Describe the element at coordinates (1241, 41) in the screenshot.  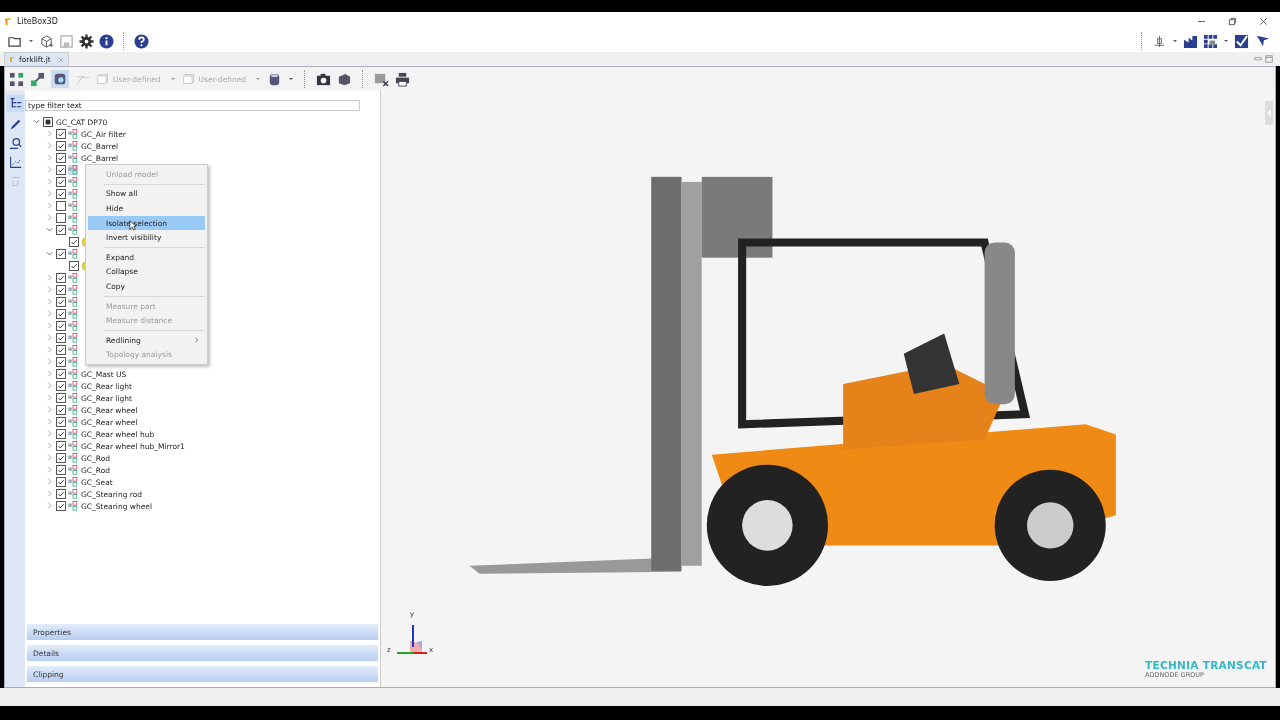
I see `checkbox-icon` at that location.